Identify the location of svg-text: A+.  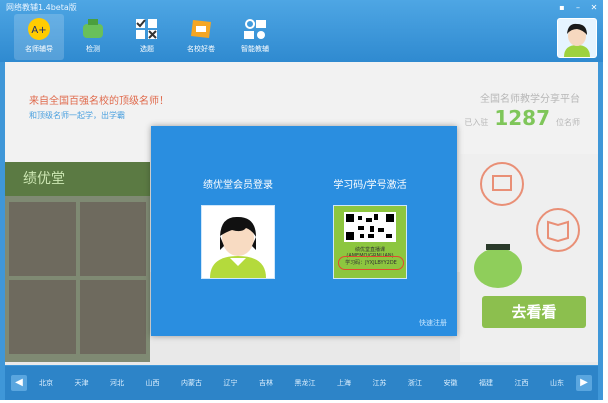
(38, 30).